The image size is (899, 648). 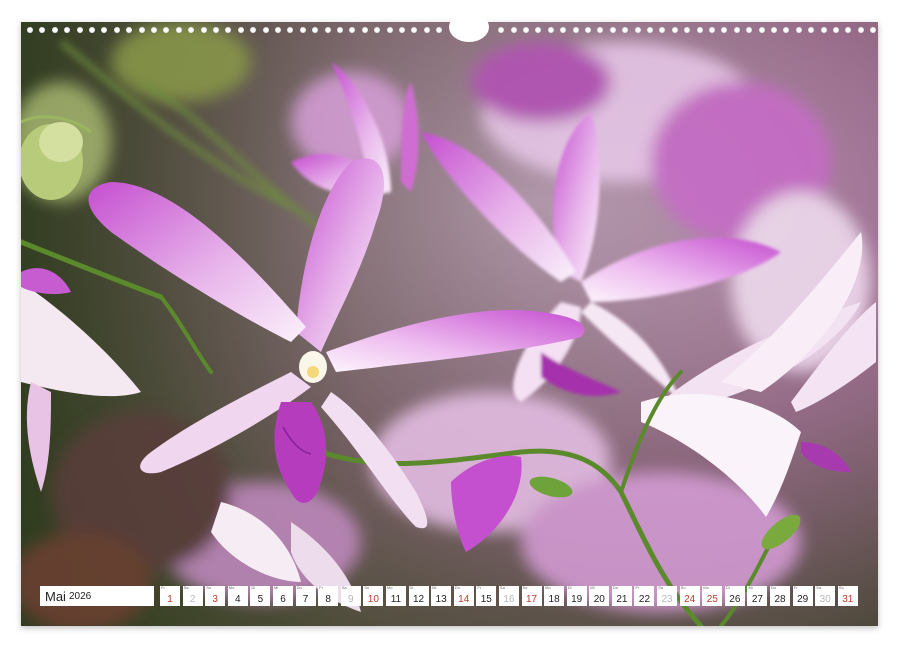 I want to click on day-cell: Do28, so click(x=780, y=596).